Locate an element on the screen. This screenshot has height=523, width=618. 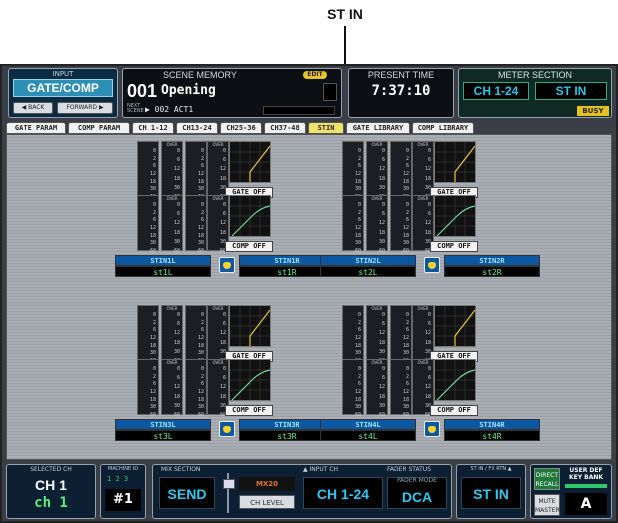
stin-button: ST IN is located at coordinates (491, 493).